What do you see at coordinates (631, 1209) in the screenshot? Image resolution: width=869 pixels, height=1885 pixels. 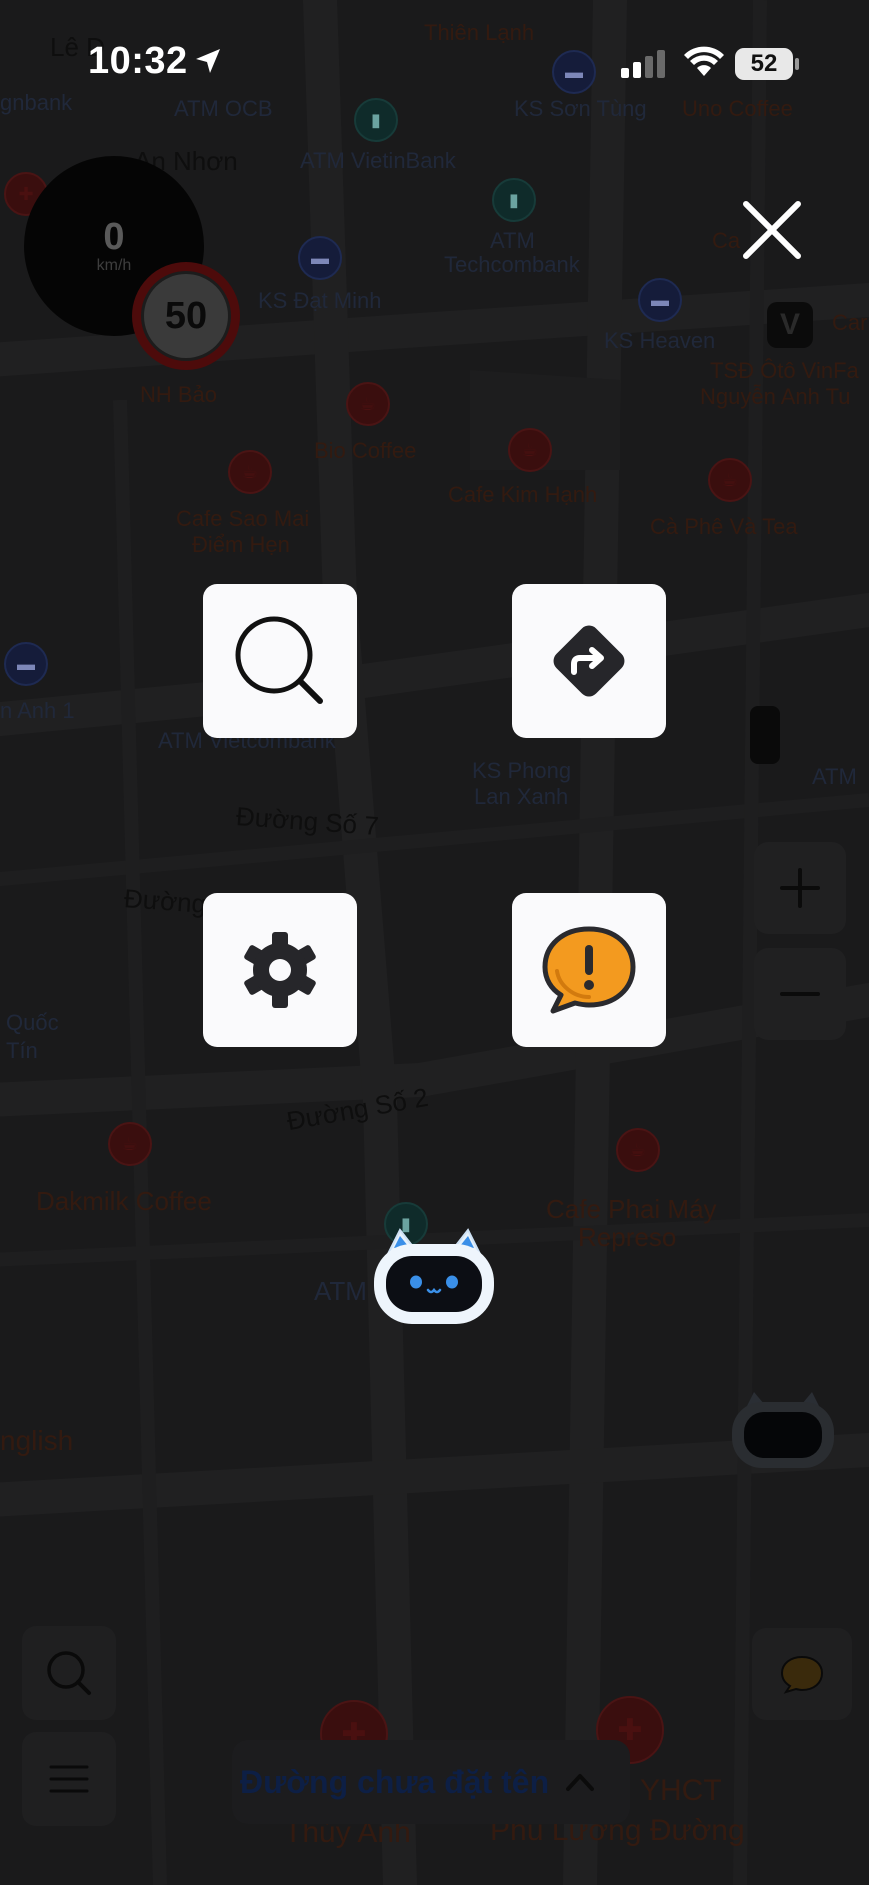 I see `map-label: Cafe Phai Máy` at bounding box center [631, 1209].